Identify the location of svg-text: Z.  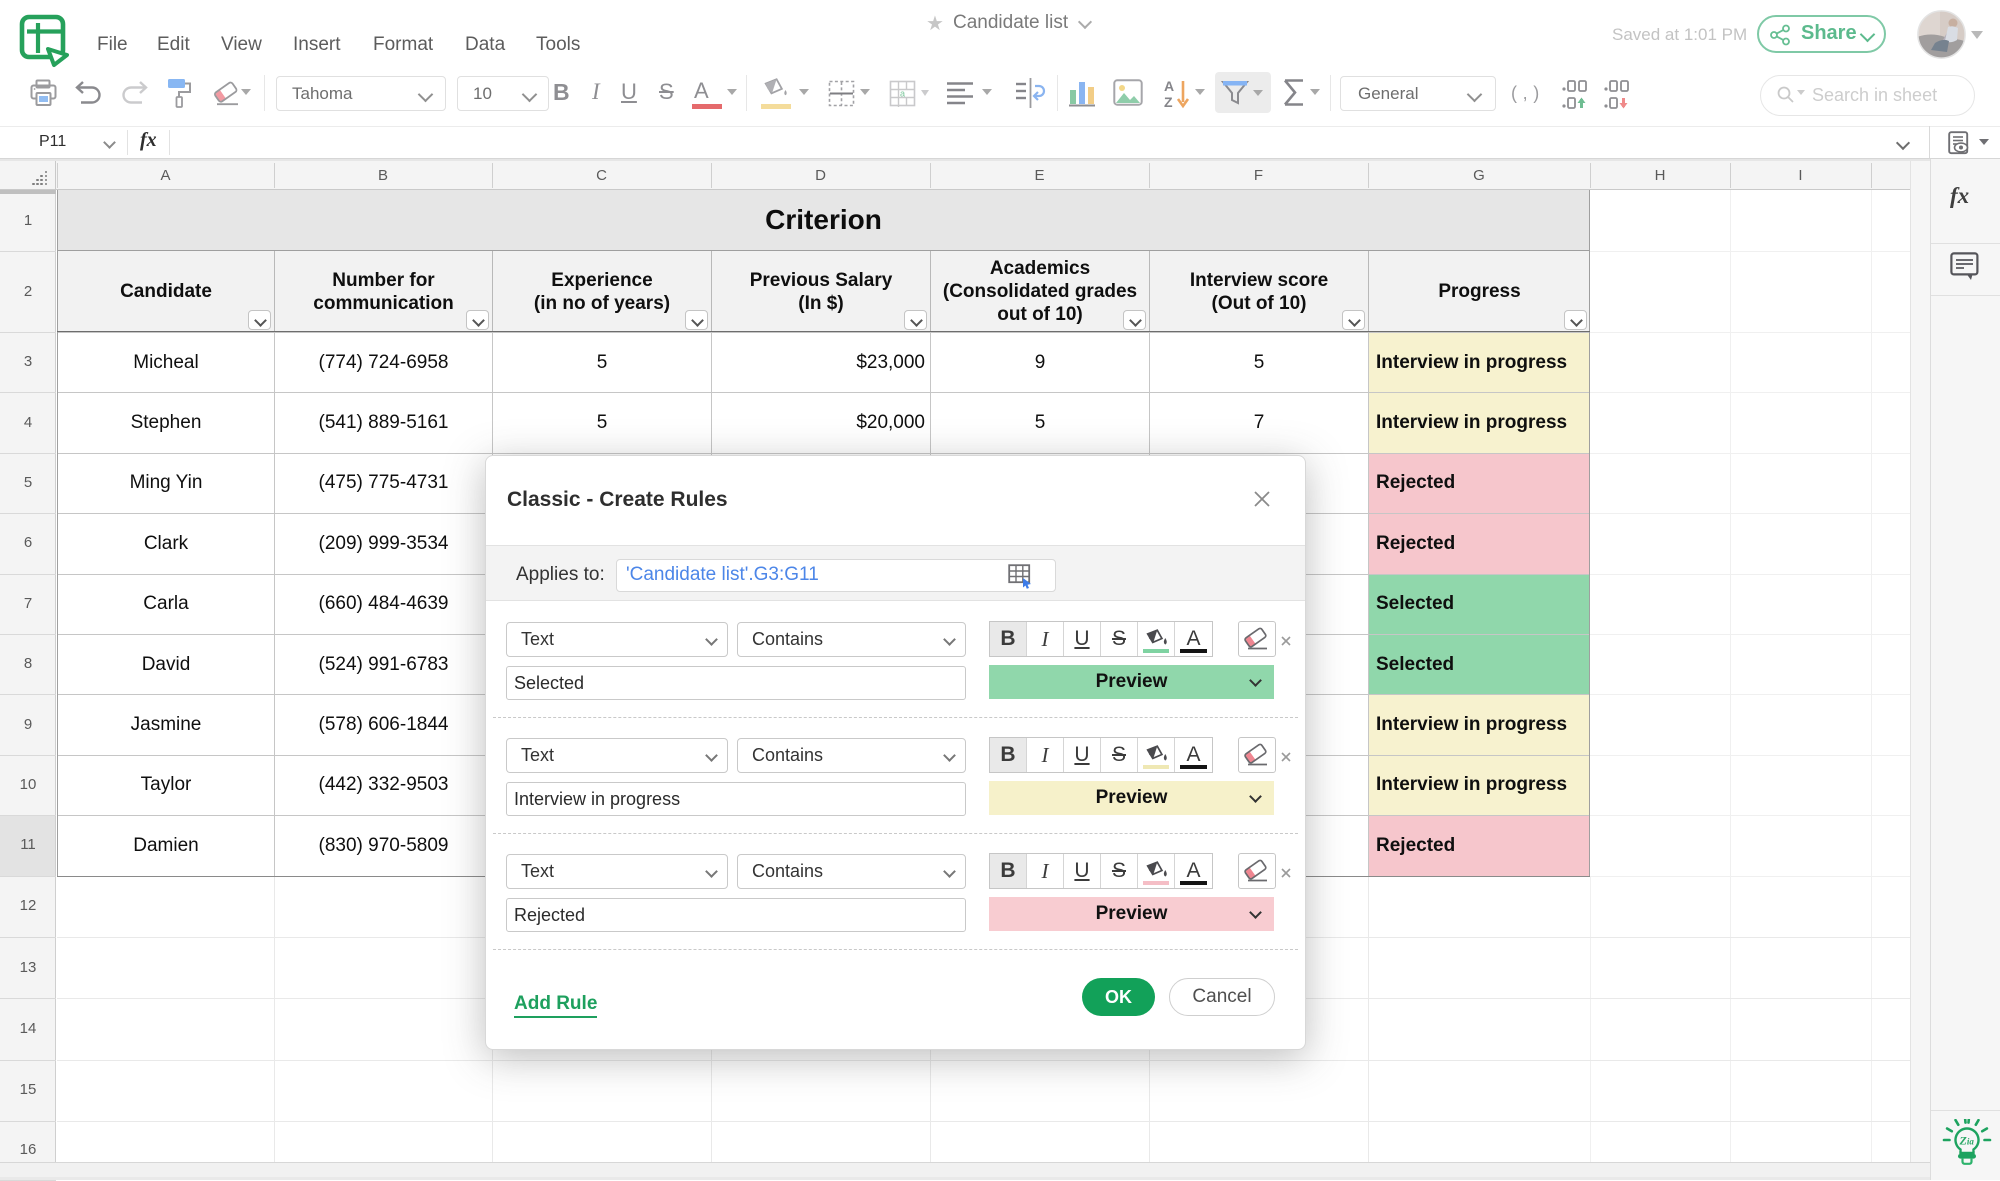
(1168, 101).